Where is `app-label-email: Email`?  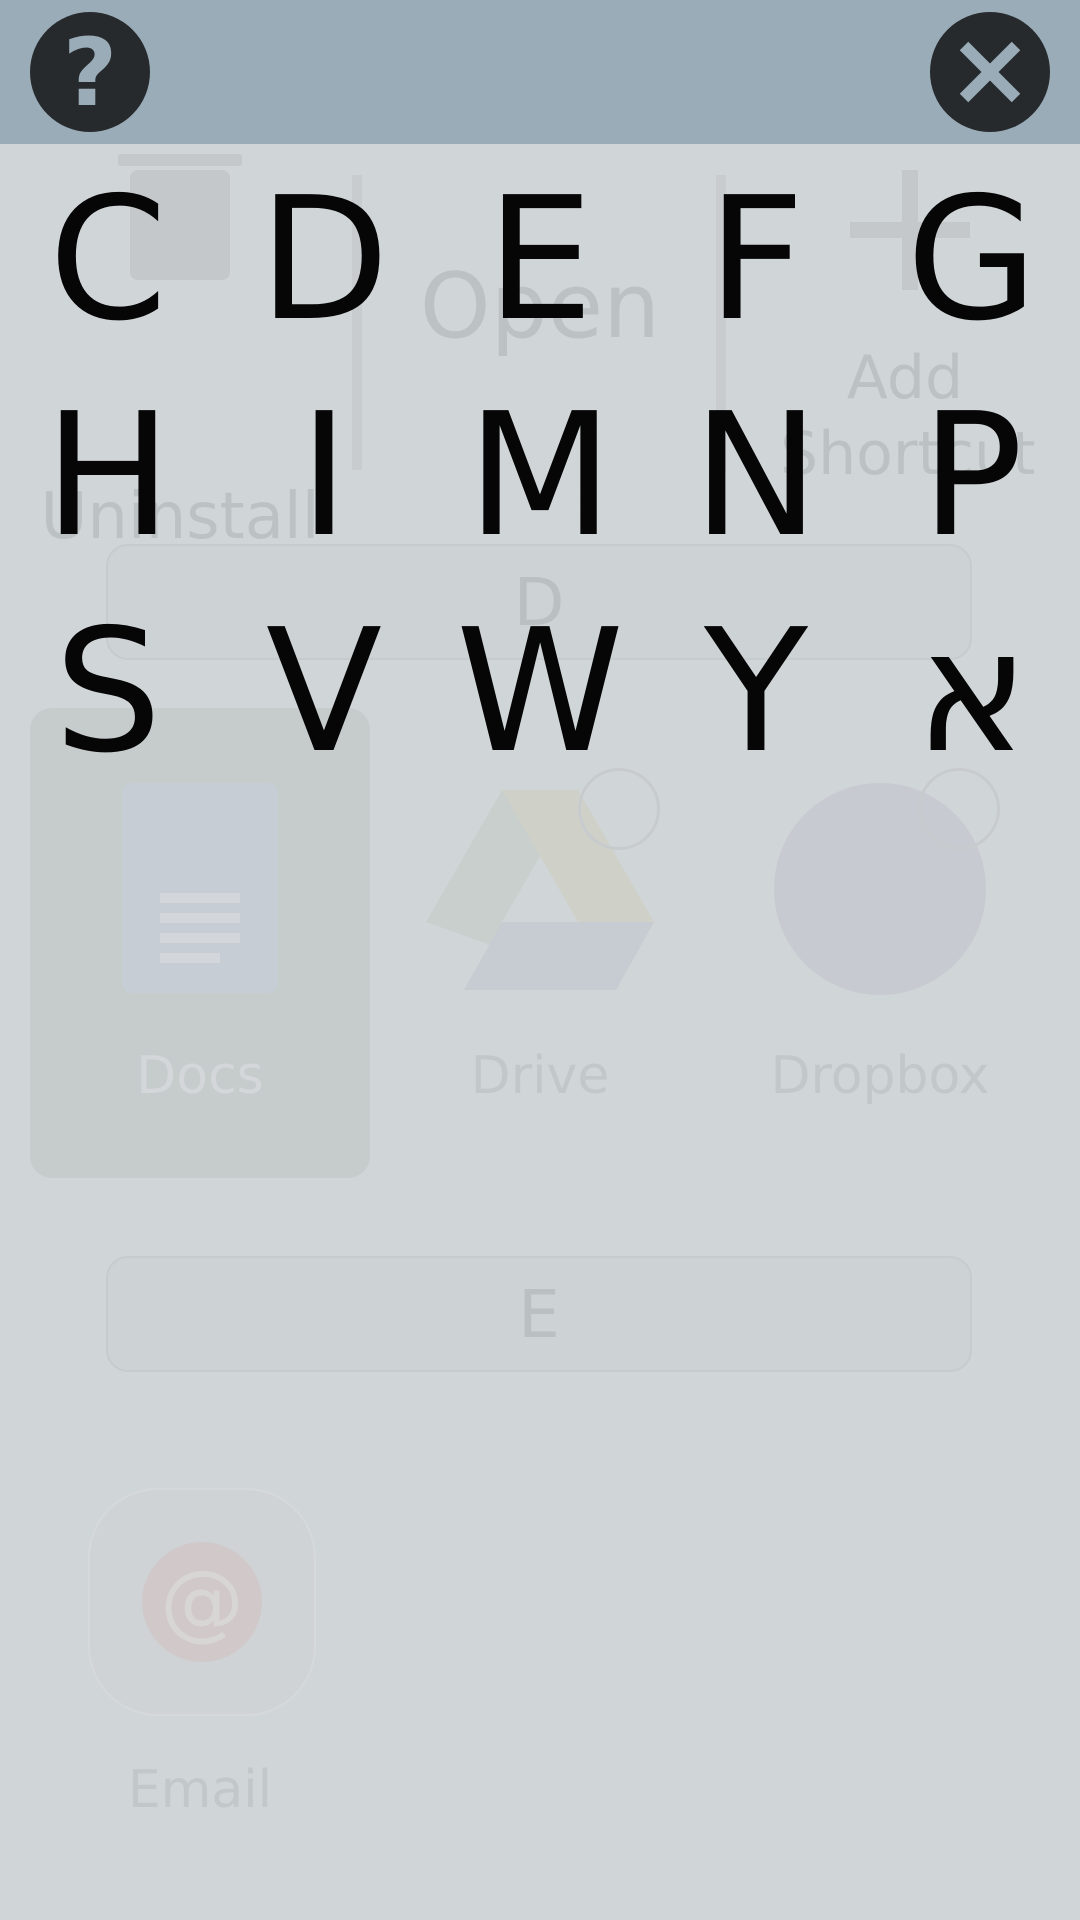 app-label-email: Email is located at coordinates (200, 1790).